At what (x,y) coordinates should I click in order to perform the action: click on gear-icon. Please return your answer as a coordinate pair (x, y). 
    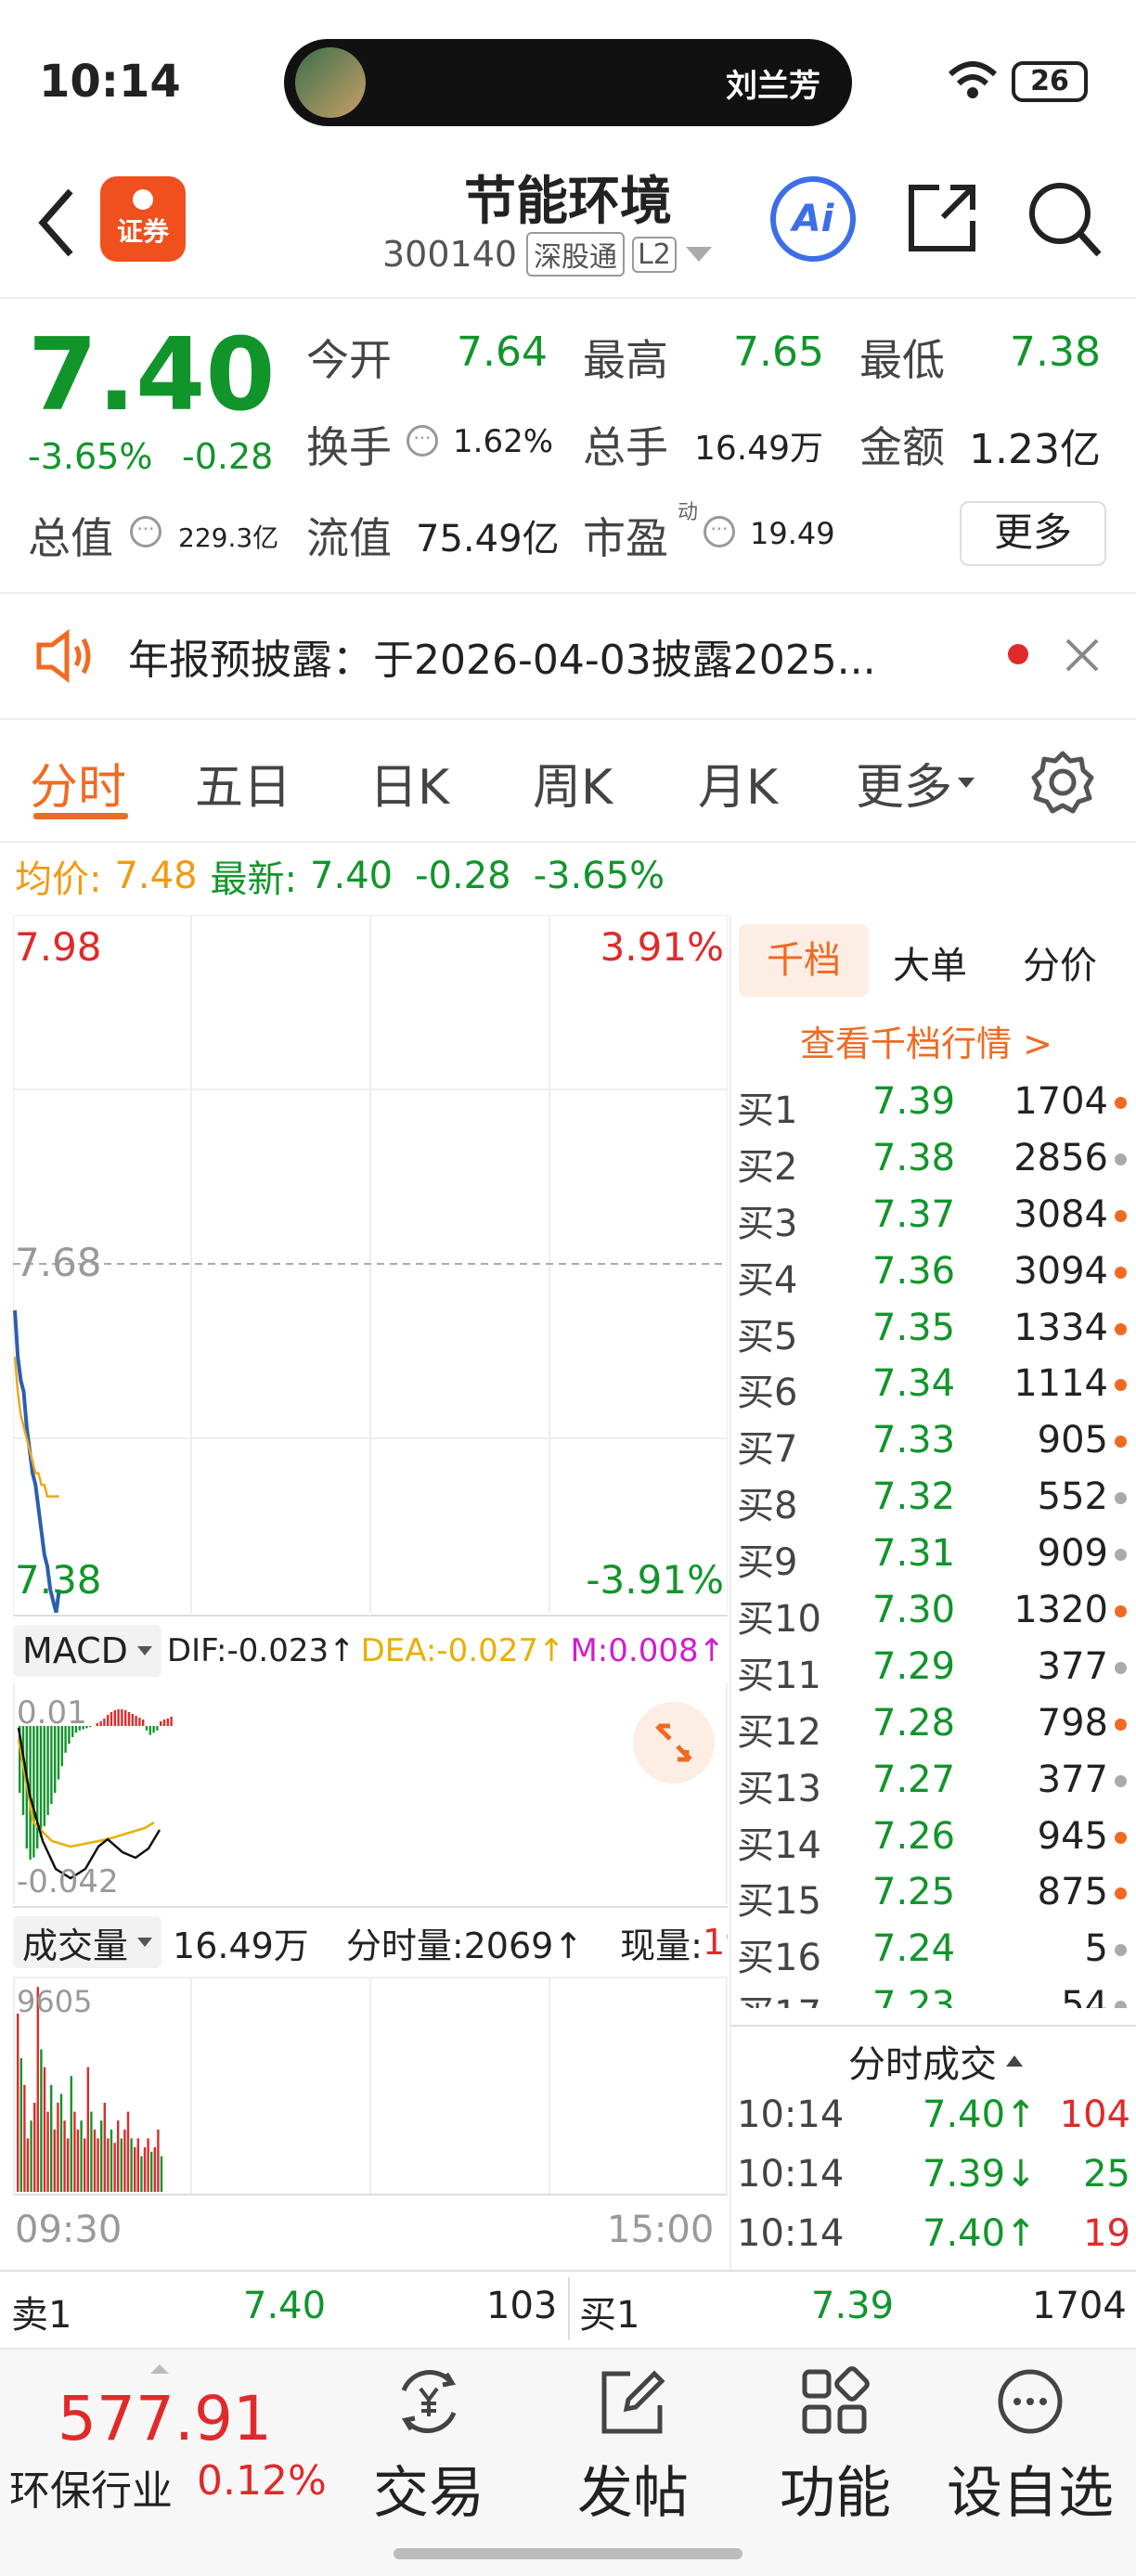
    Looking at the image, I should click on (1062, 782).